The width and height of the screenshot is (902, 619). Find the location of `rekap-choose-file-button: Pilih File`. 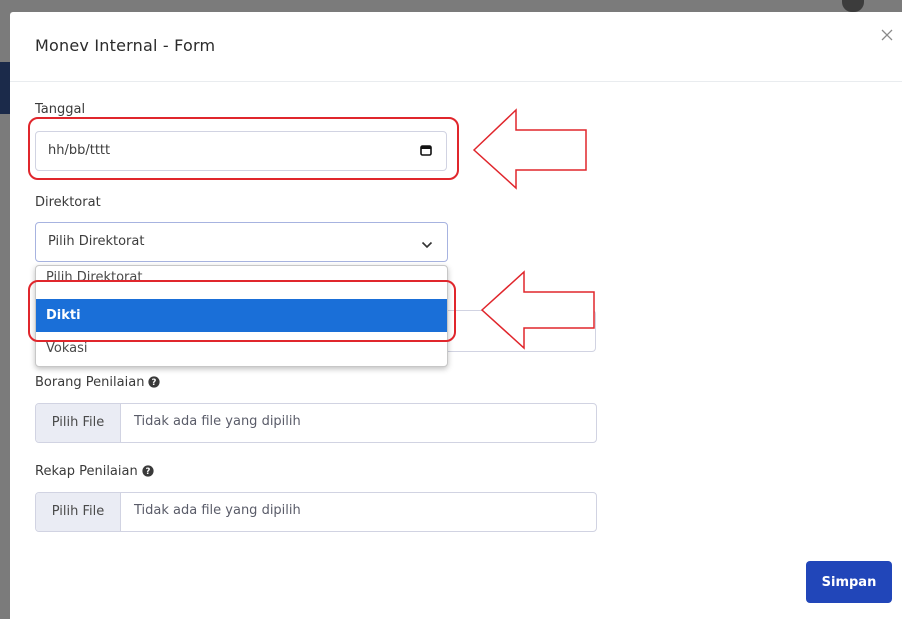

rekap-choose-file-button: Pilih File is located at coordinates (78, 512).